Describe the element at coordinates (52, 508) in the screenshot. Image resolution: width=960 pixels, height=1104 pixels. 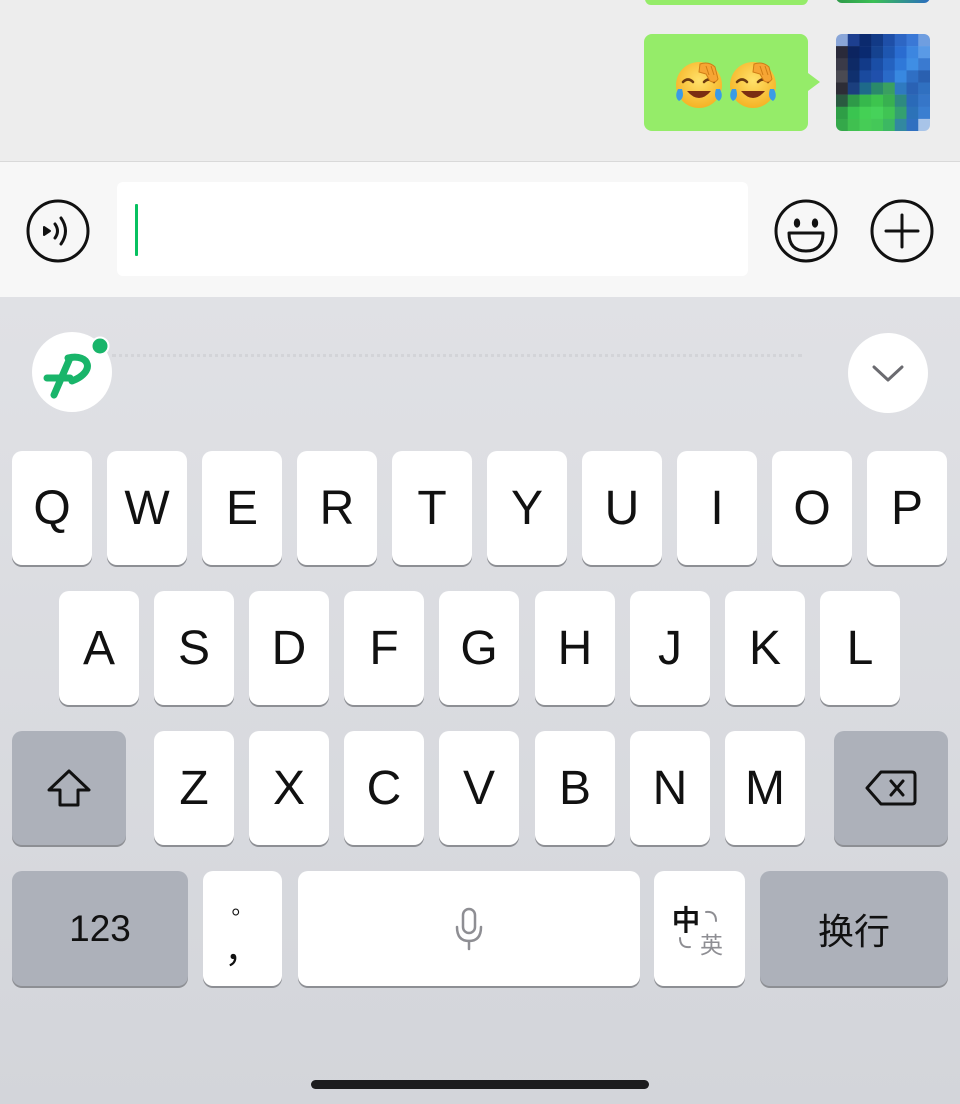
I see `key-q: Q` at that location.